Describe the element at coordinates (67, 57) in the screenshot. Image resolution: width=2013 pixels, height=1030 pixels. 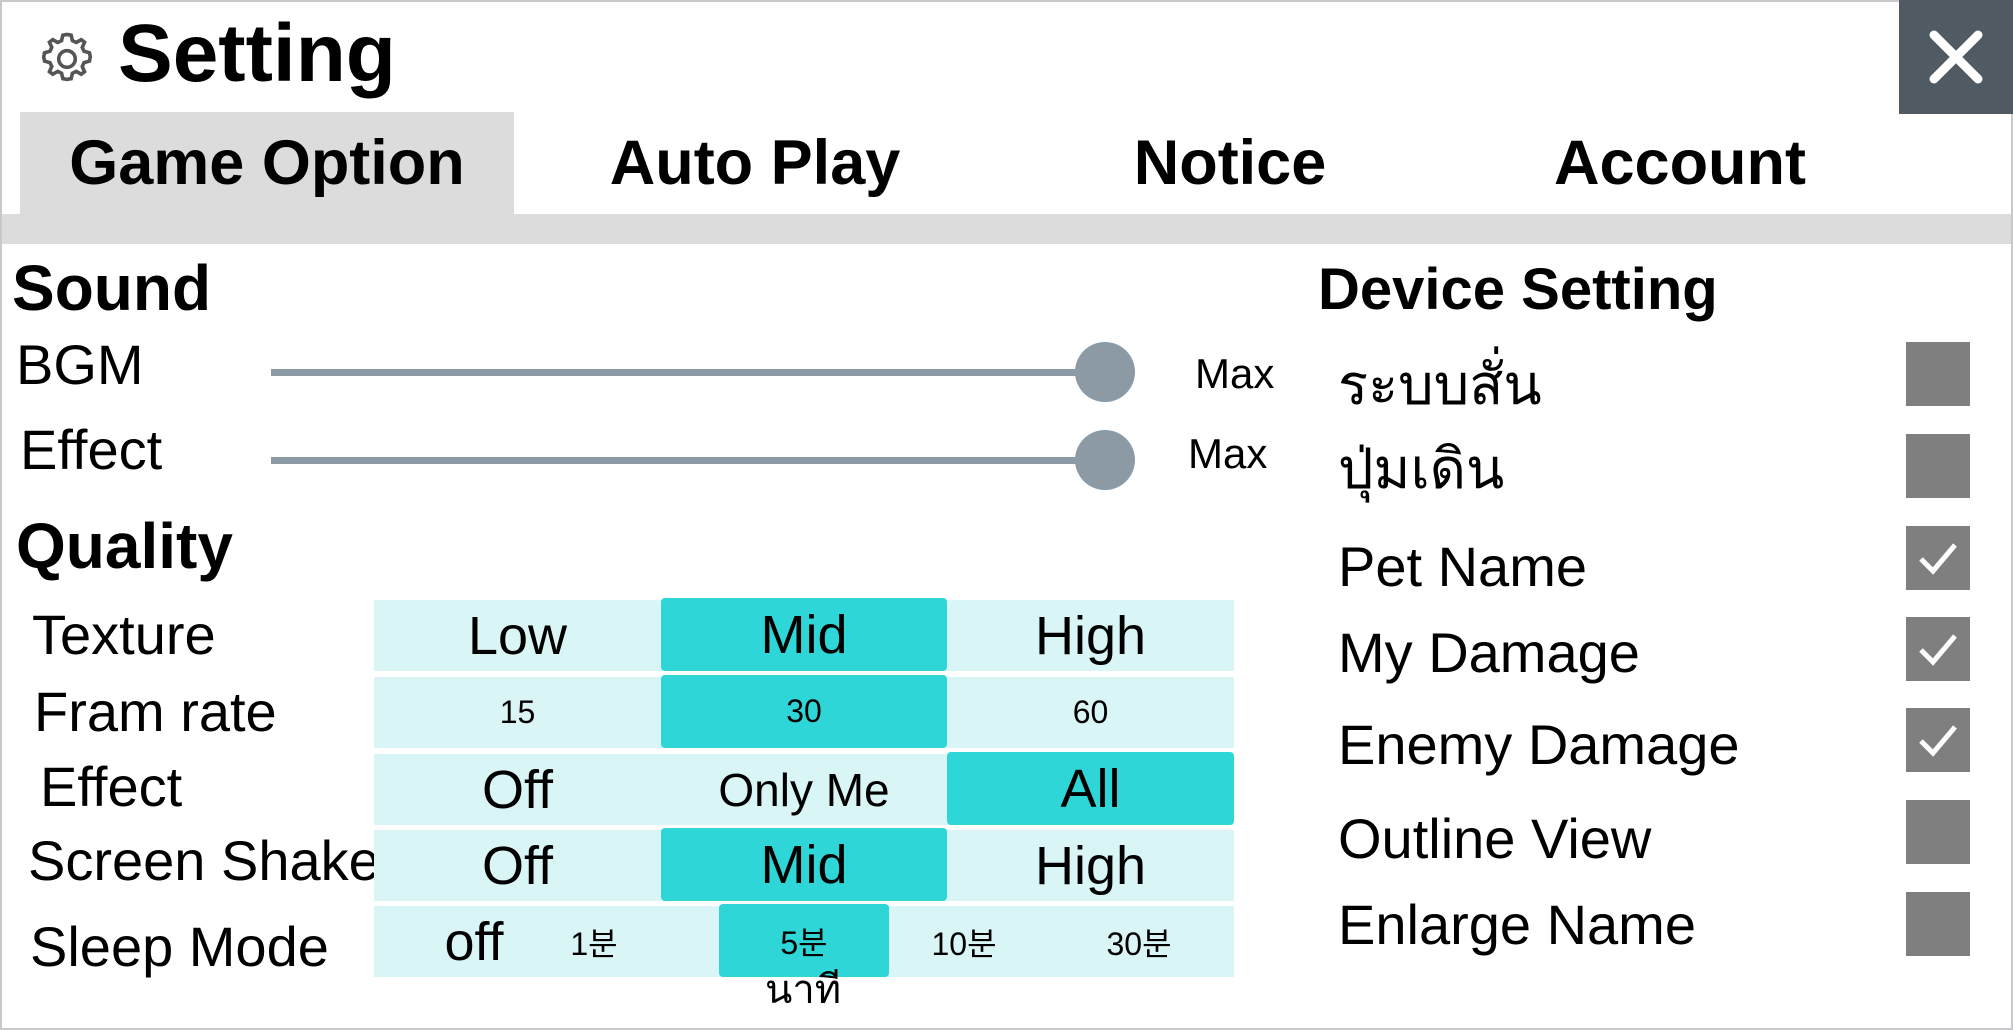
I see `gear-icon` at that location.